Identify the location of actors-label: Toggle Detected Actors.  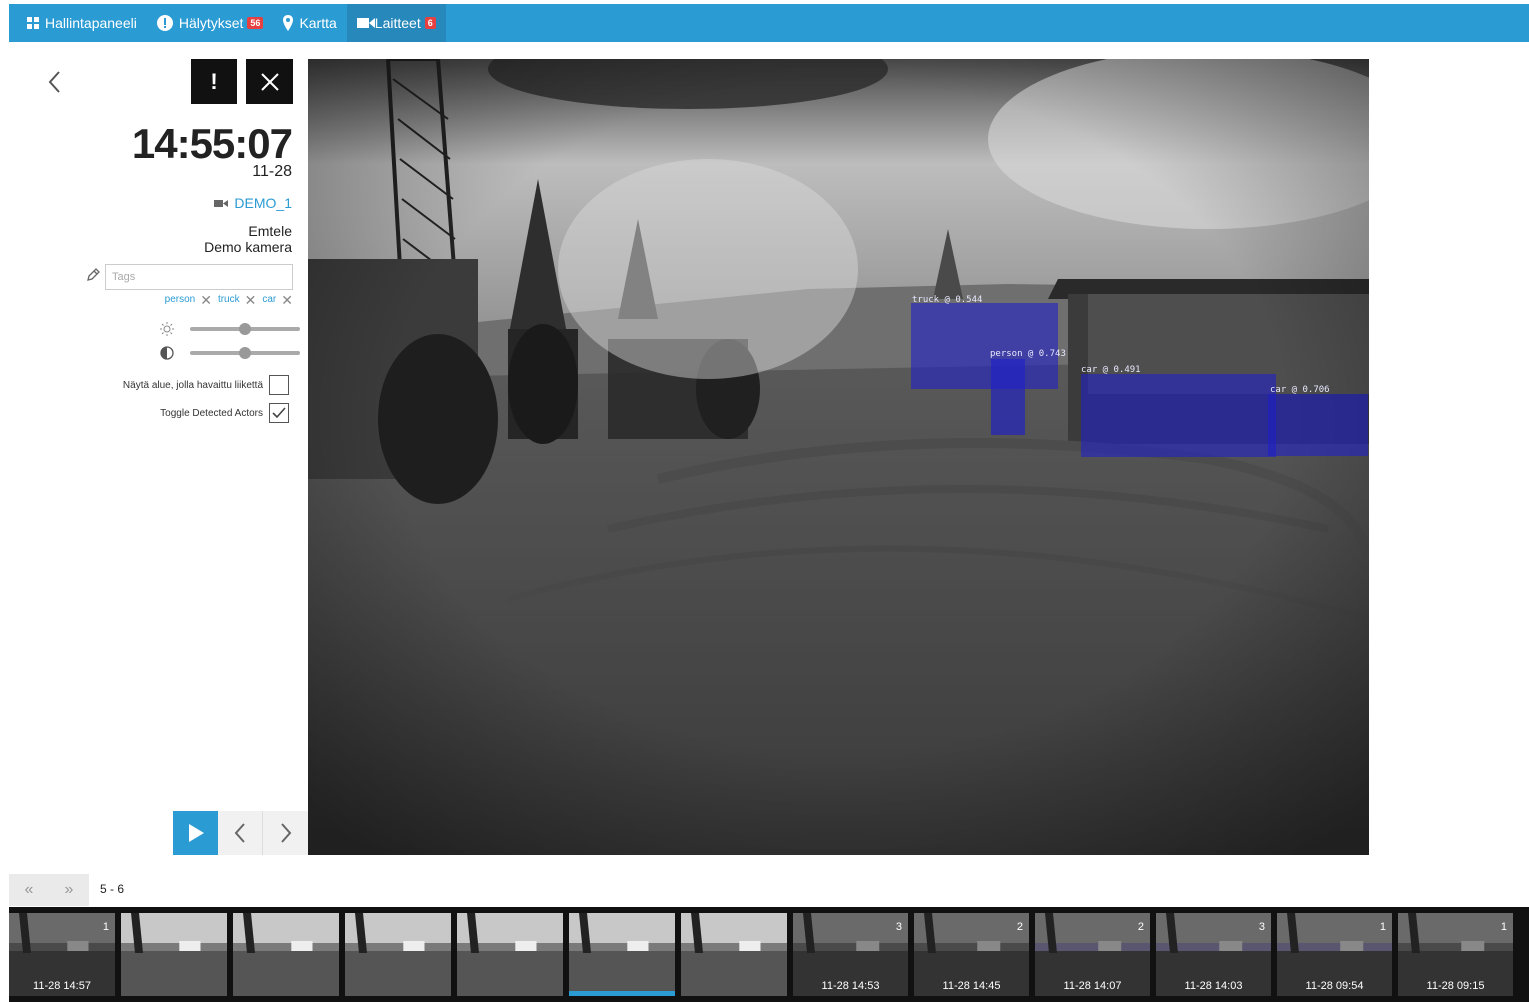
(211, 413).